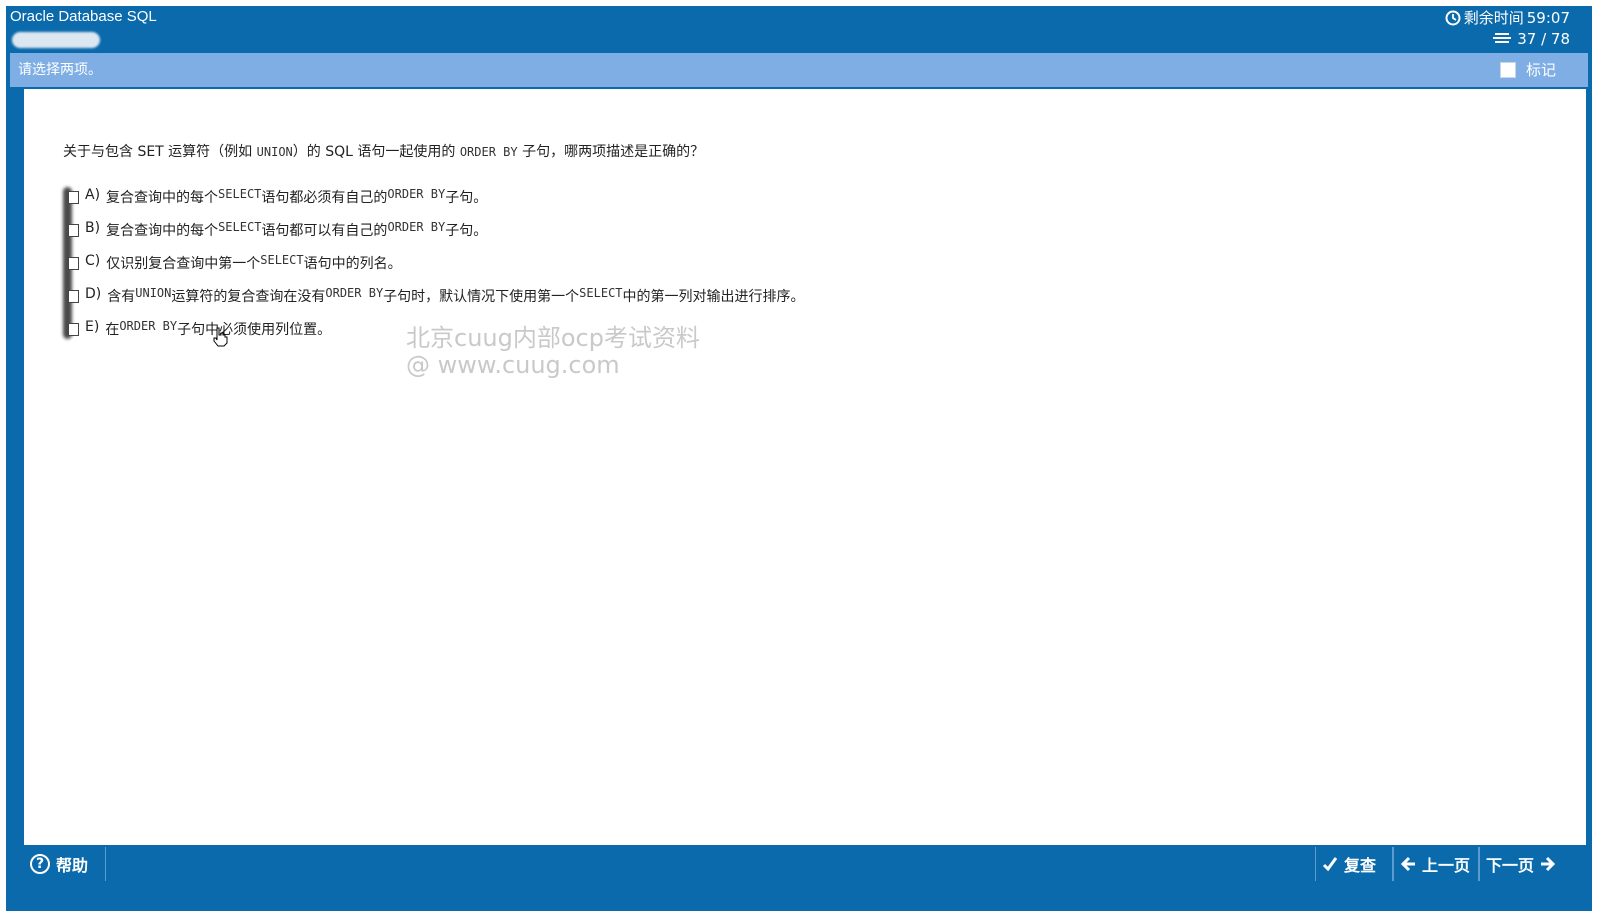 This screenshot has width=1616, height=915. I want to click on option-a-checkbox, so click(73, 197).